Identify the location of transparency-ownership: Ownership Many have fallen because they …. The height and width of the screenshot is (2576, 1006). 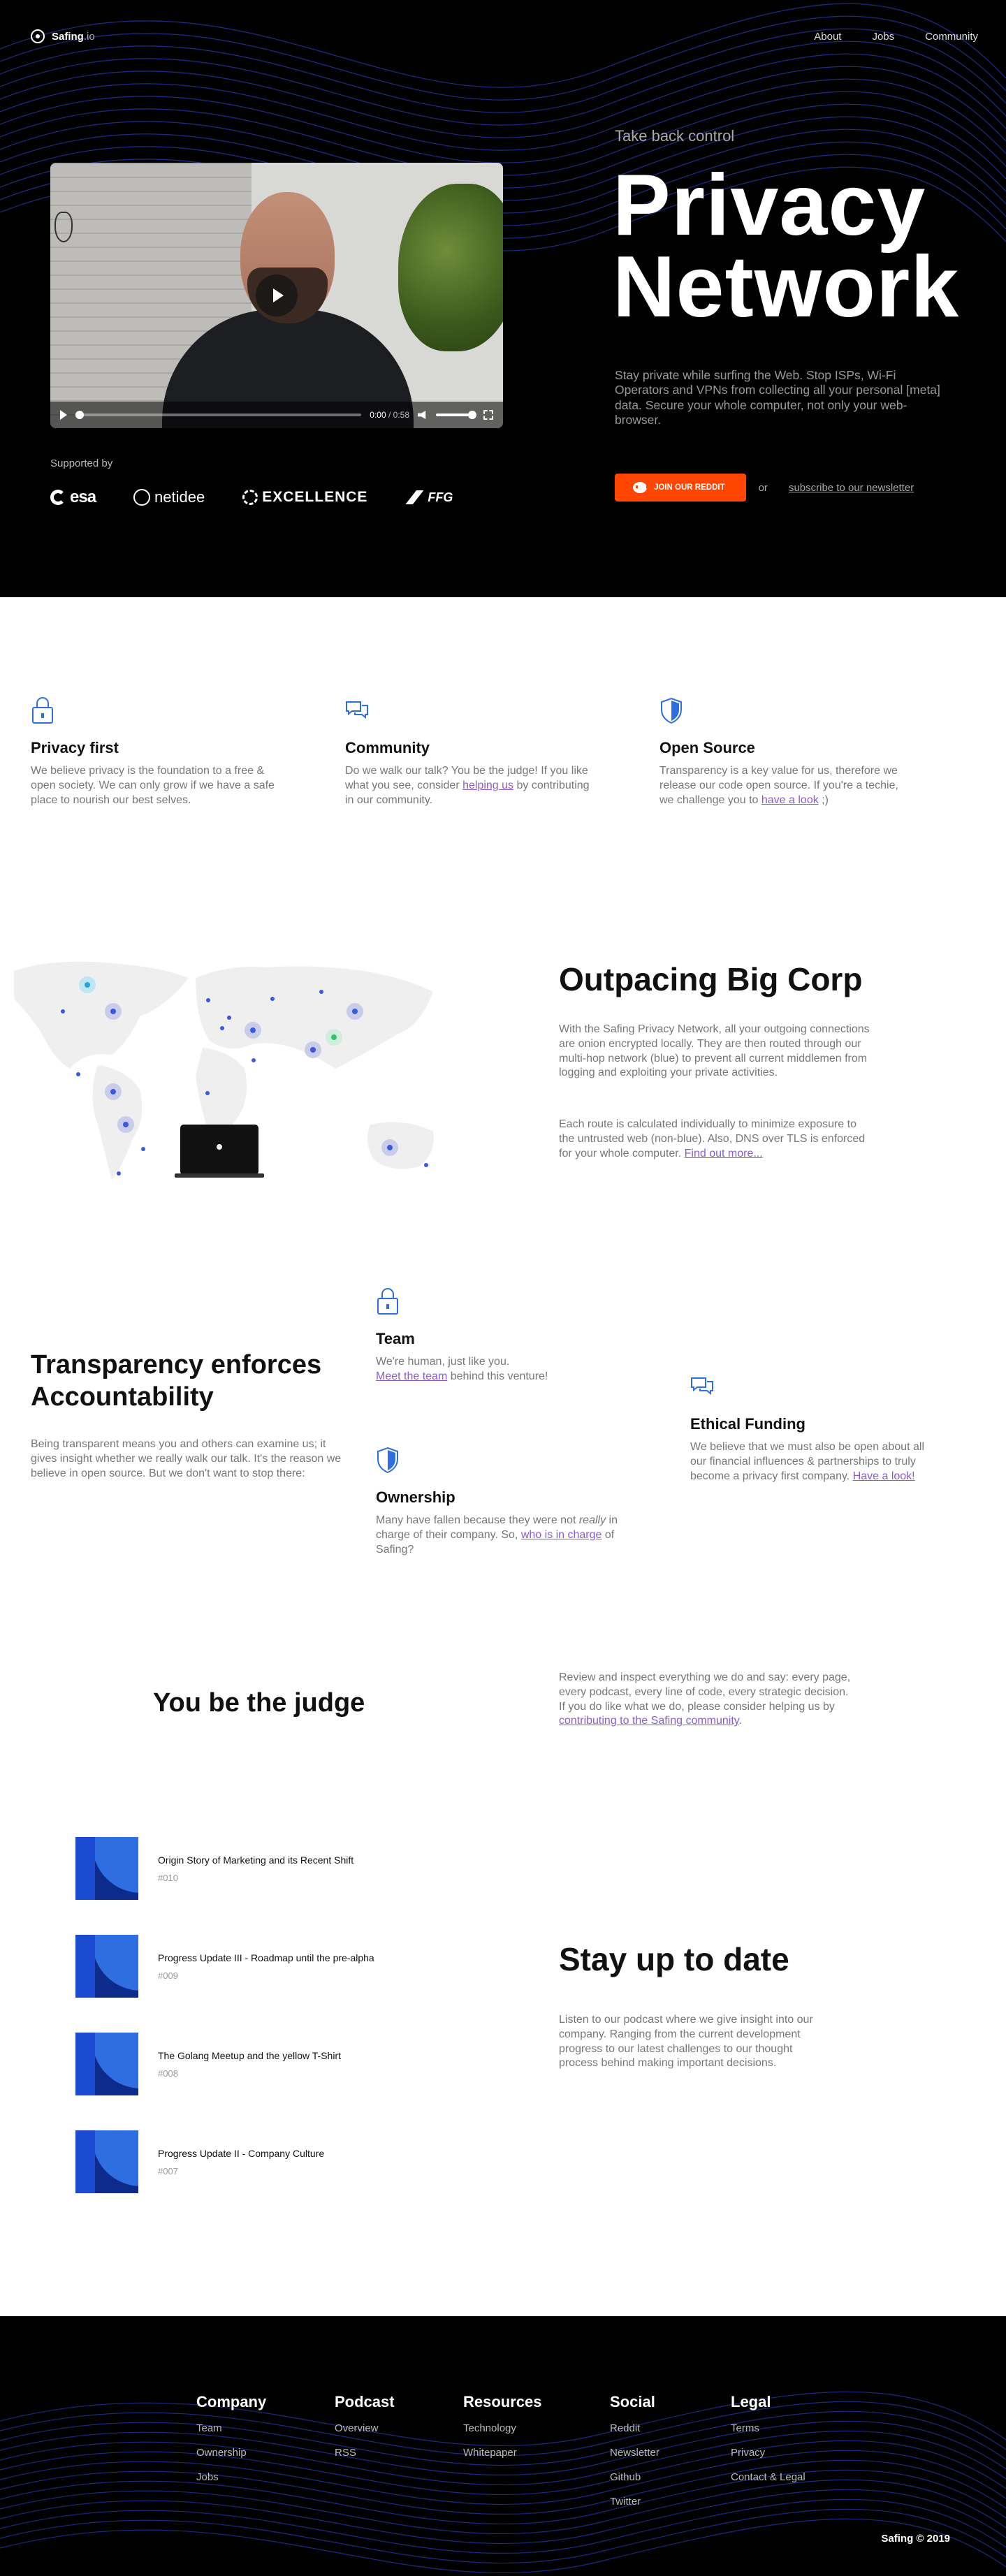
(501, 1502).